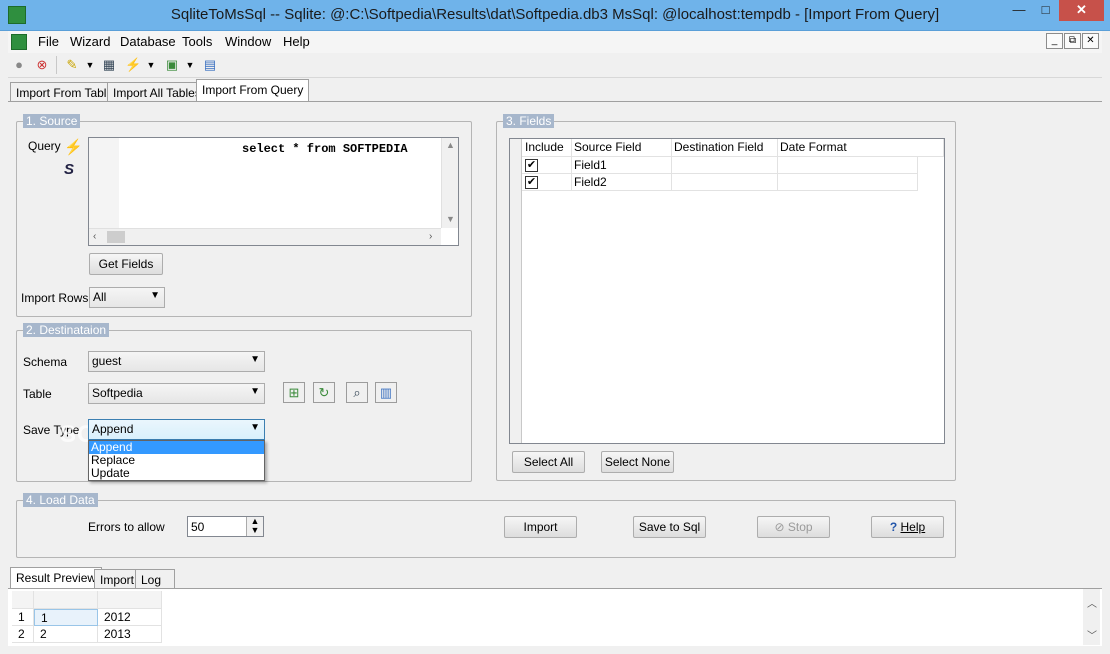 The width and height of the screenshot is (1110, 654). I want to click on menu-file: File, so click(48, 41).